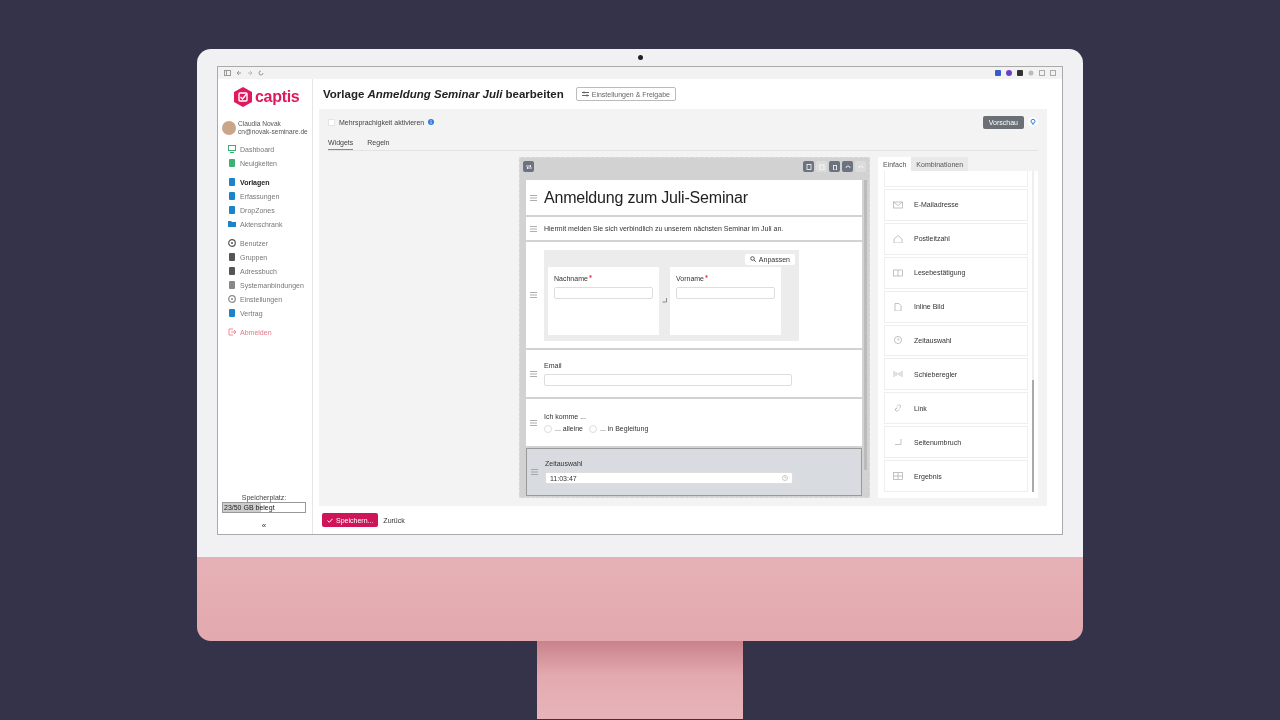 The width and height of the screenshot is (1280, 720). I want to click on copy-icon, so click(808, 166).